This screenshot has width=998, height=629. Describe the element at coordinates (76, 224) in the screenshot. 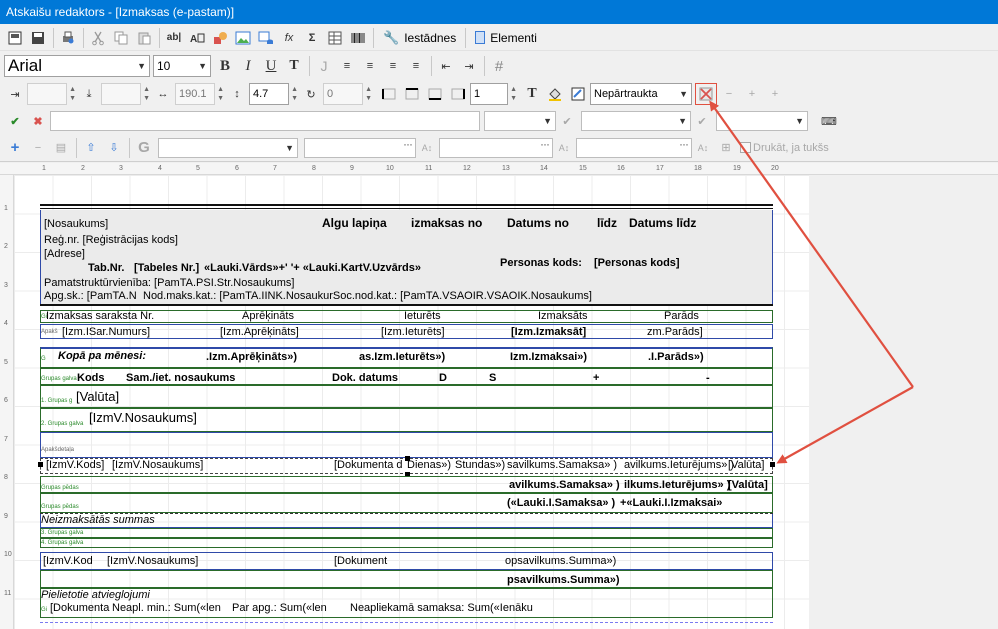

I see `field-nosaukums: [Nosaukums]` at that location.